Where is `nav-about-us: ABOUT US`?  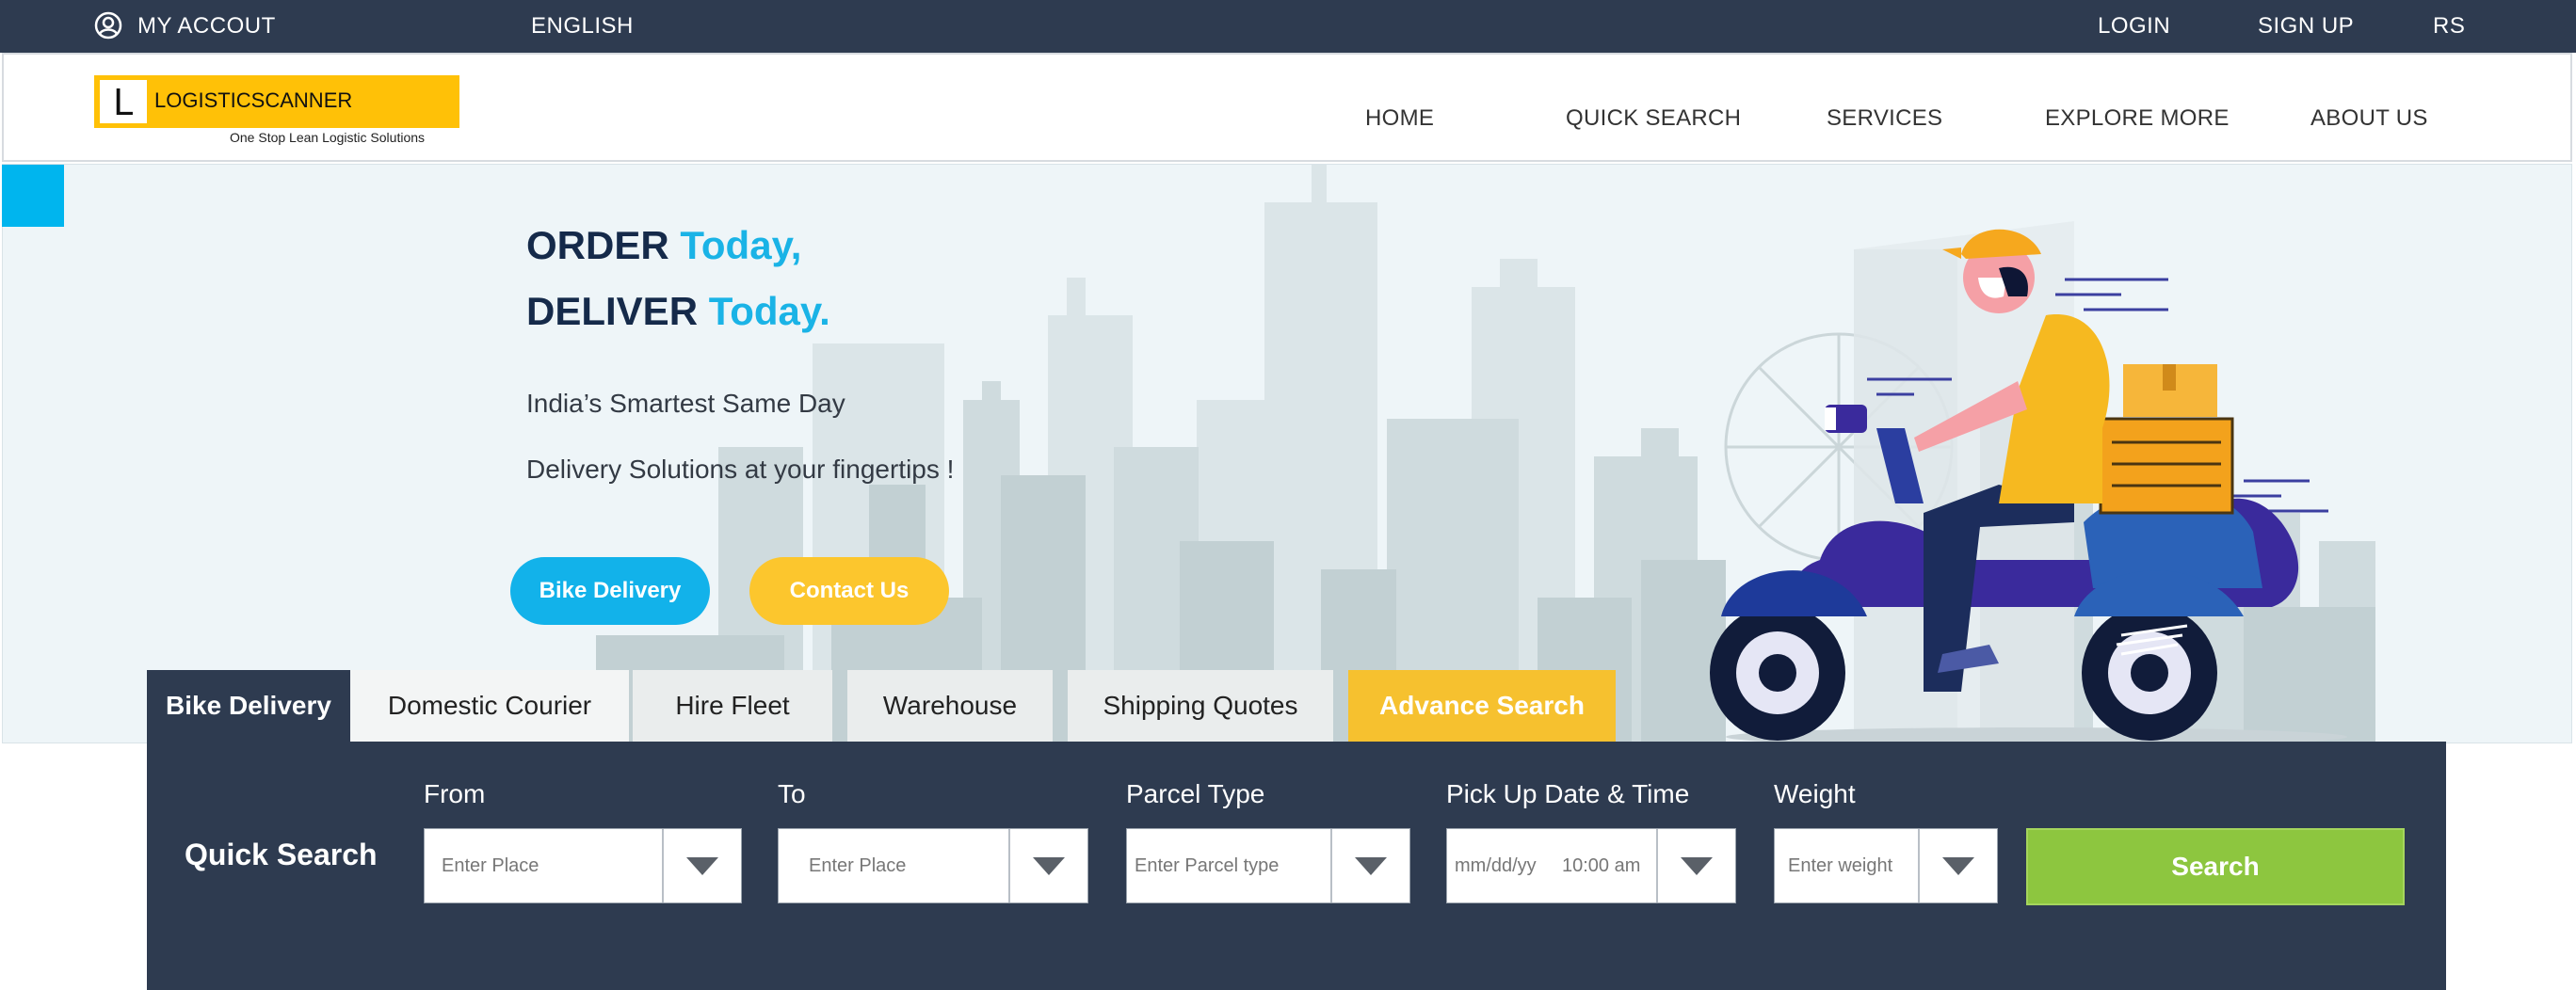 nav-about-us: ABOUT US is located at coordinates (2369, 119).